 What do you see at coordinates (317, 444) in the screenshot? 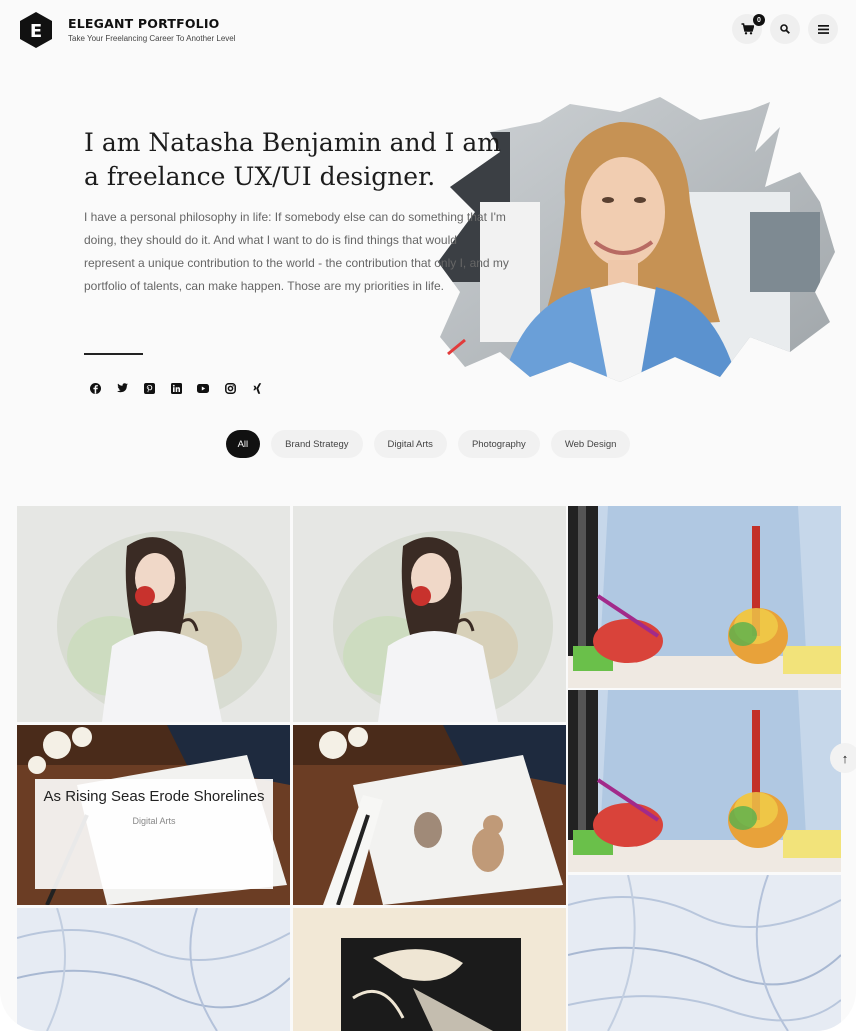
I see `filter-brand-strategy: Brand Strategy` at bounding box center [317, 444].